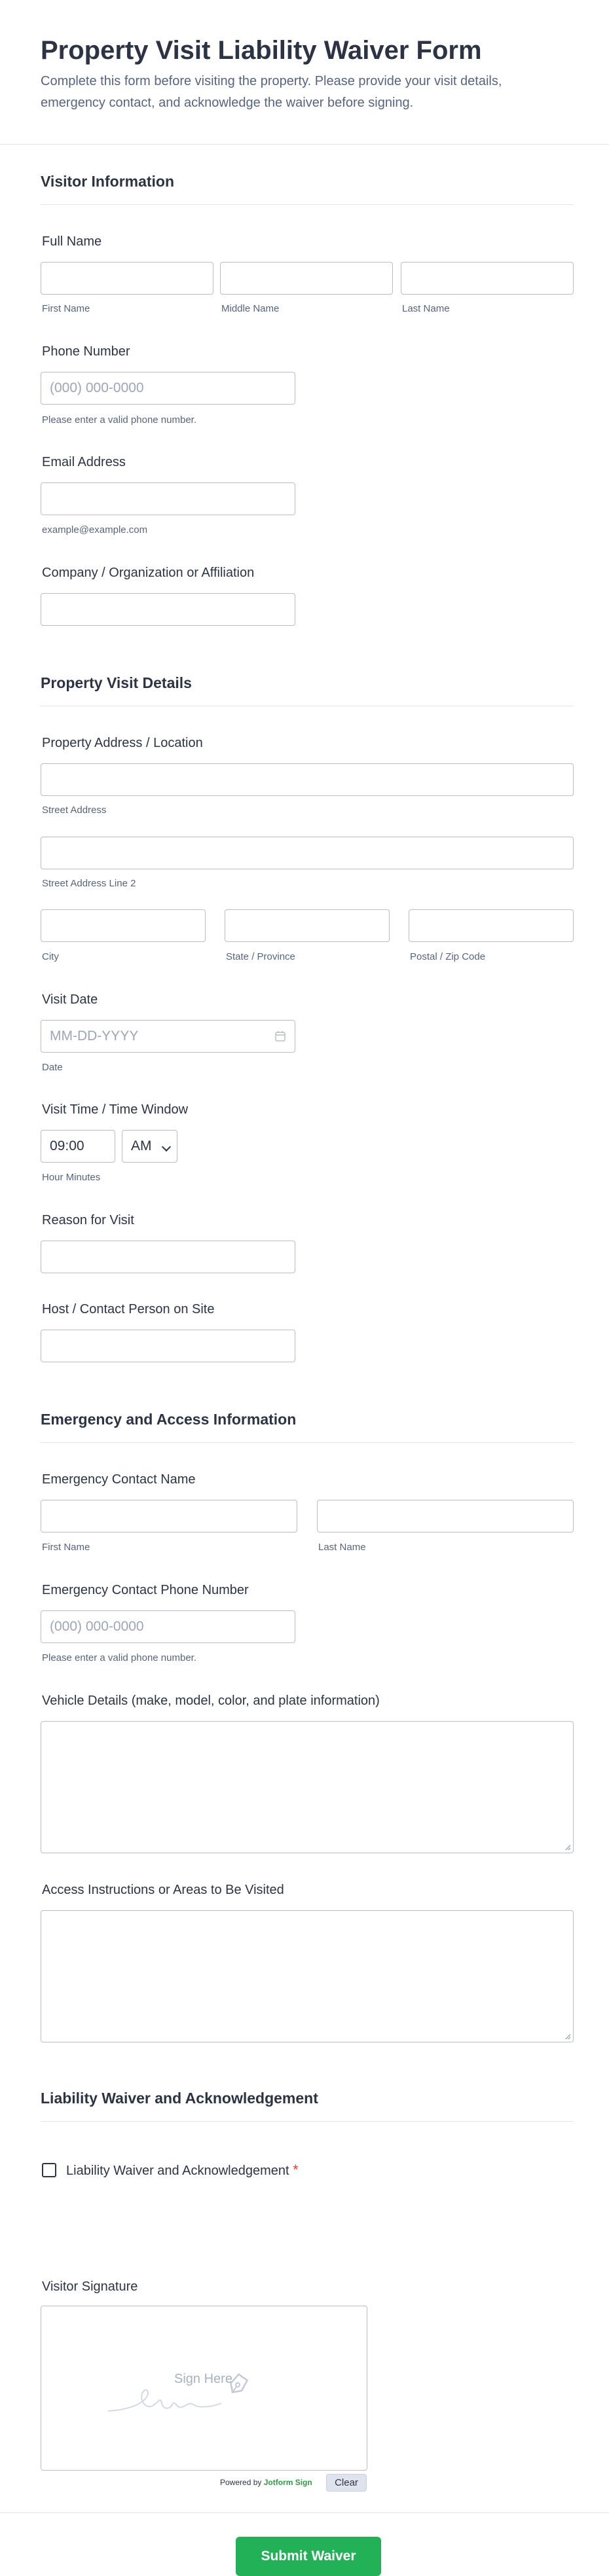  Describe the element at coordinates (307, 925) in the screenshot. I see `state-input` at that location.